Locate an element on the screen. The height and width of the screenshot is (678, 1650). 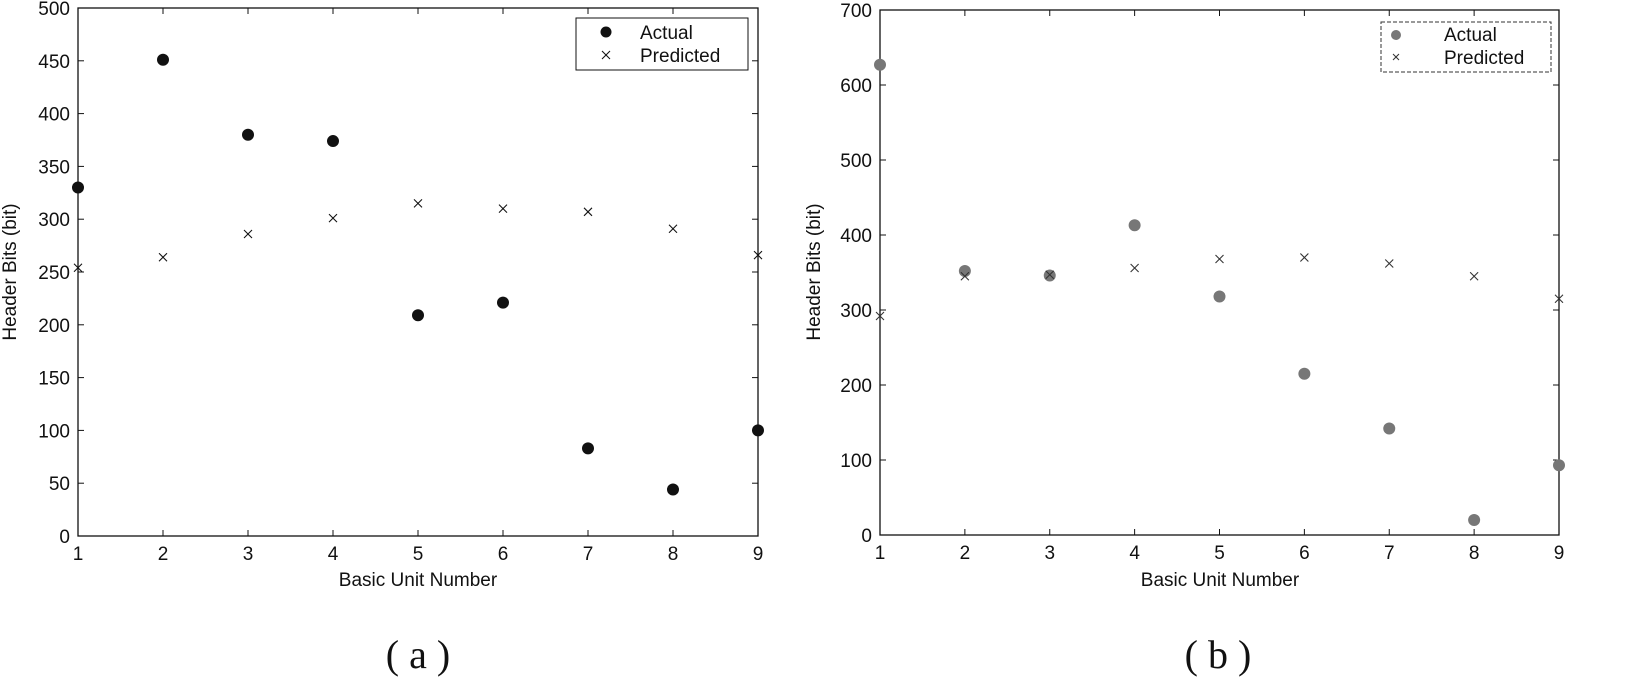
y-tick-label: 700 is located at coordinates (856, 11).